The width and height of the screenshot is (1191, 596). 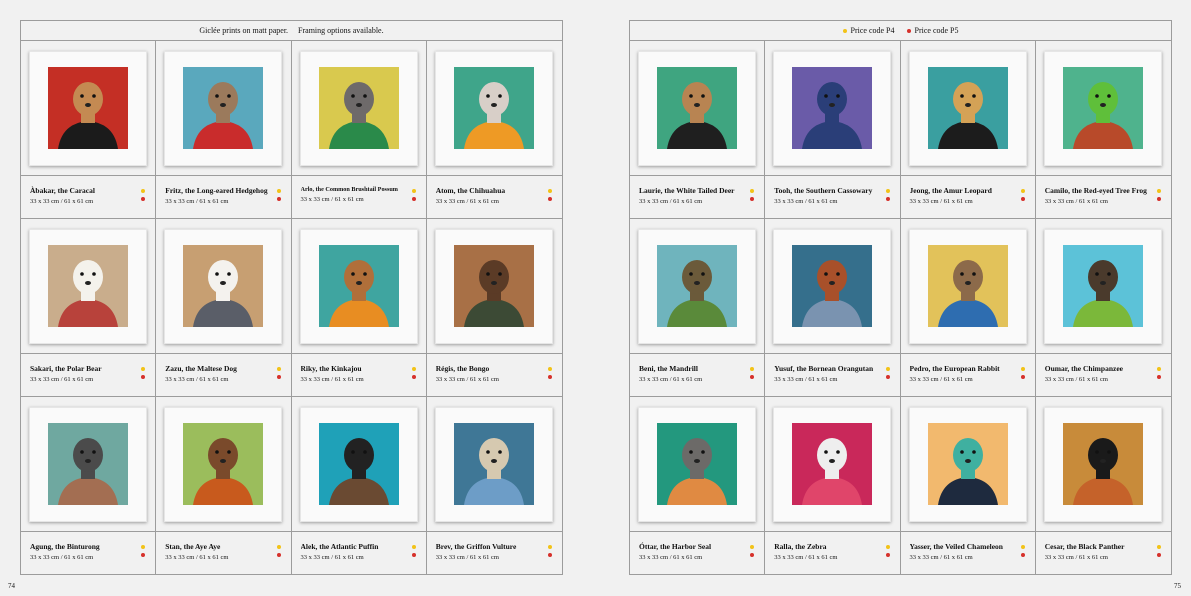 I want to click on price-legend: Price code P4 Price code P5, so click(x=900, y=30).